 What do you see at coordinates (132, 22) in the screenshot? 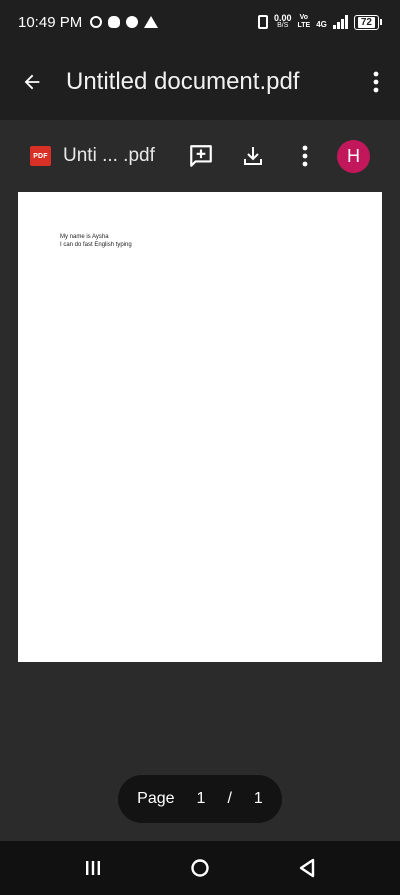
I see `app-notification-icon` at bounding box center [132, 22].